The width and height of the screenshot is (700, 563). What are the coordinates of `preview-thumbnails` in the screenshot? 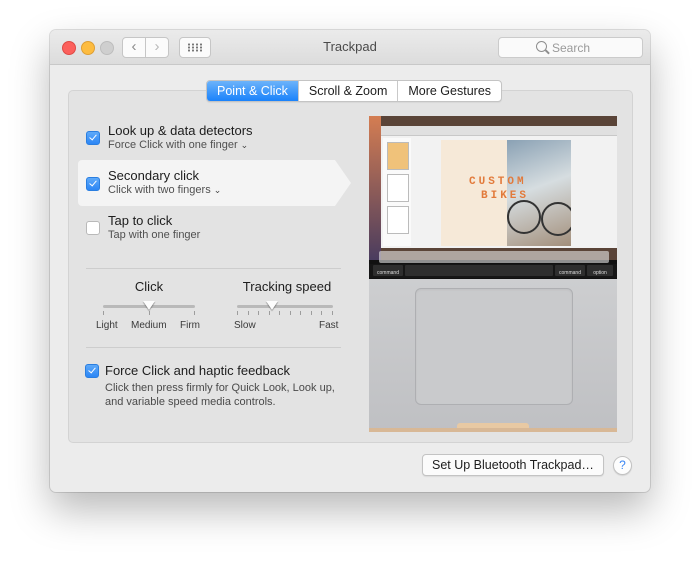 It's located at (397, 192).